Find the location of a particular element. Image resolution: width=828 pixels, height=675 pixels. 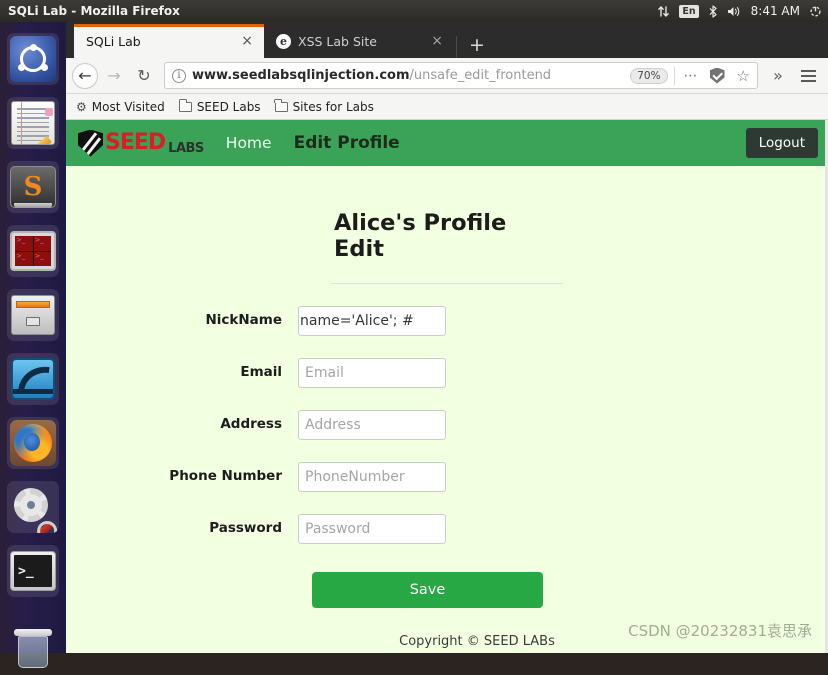

ubuntu-dash-icon is located at coordinates (33, 59).